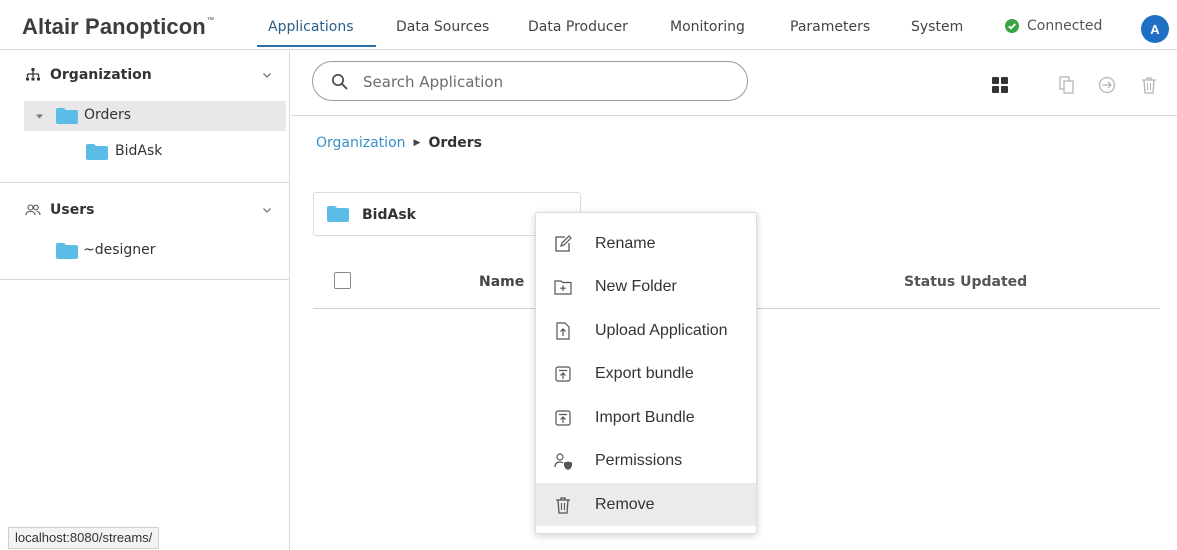  Describe the element at coordinates (563, 373) in the screenshot. I see `export-icon` at that location.